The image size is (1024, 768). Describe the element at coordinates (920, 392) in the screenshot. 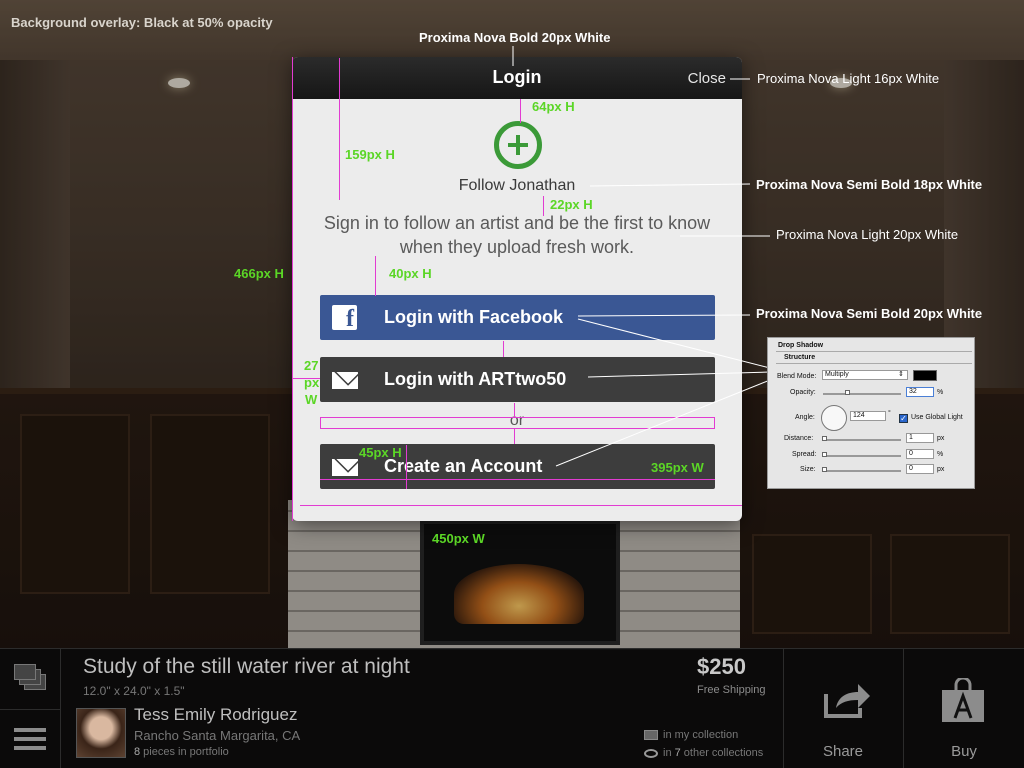

I see `ps-opacity-input: 32` at that location.